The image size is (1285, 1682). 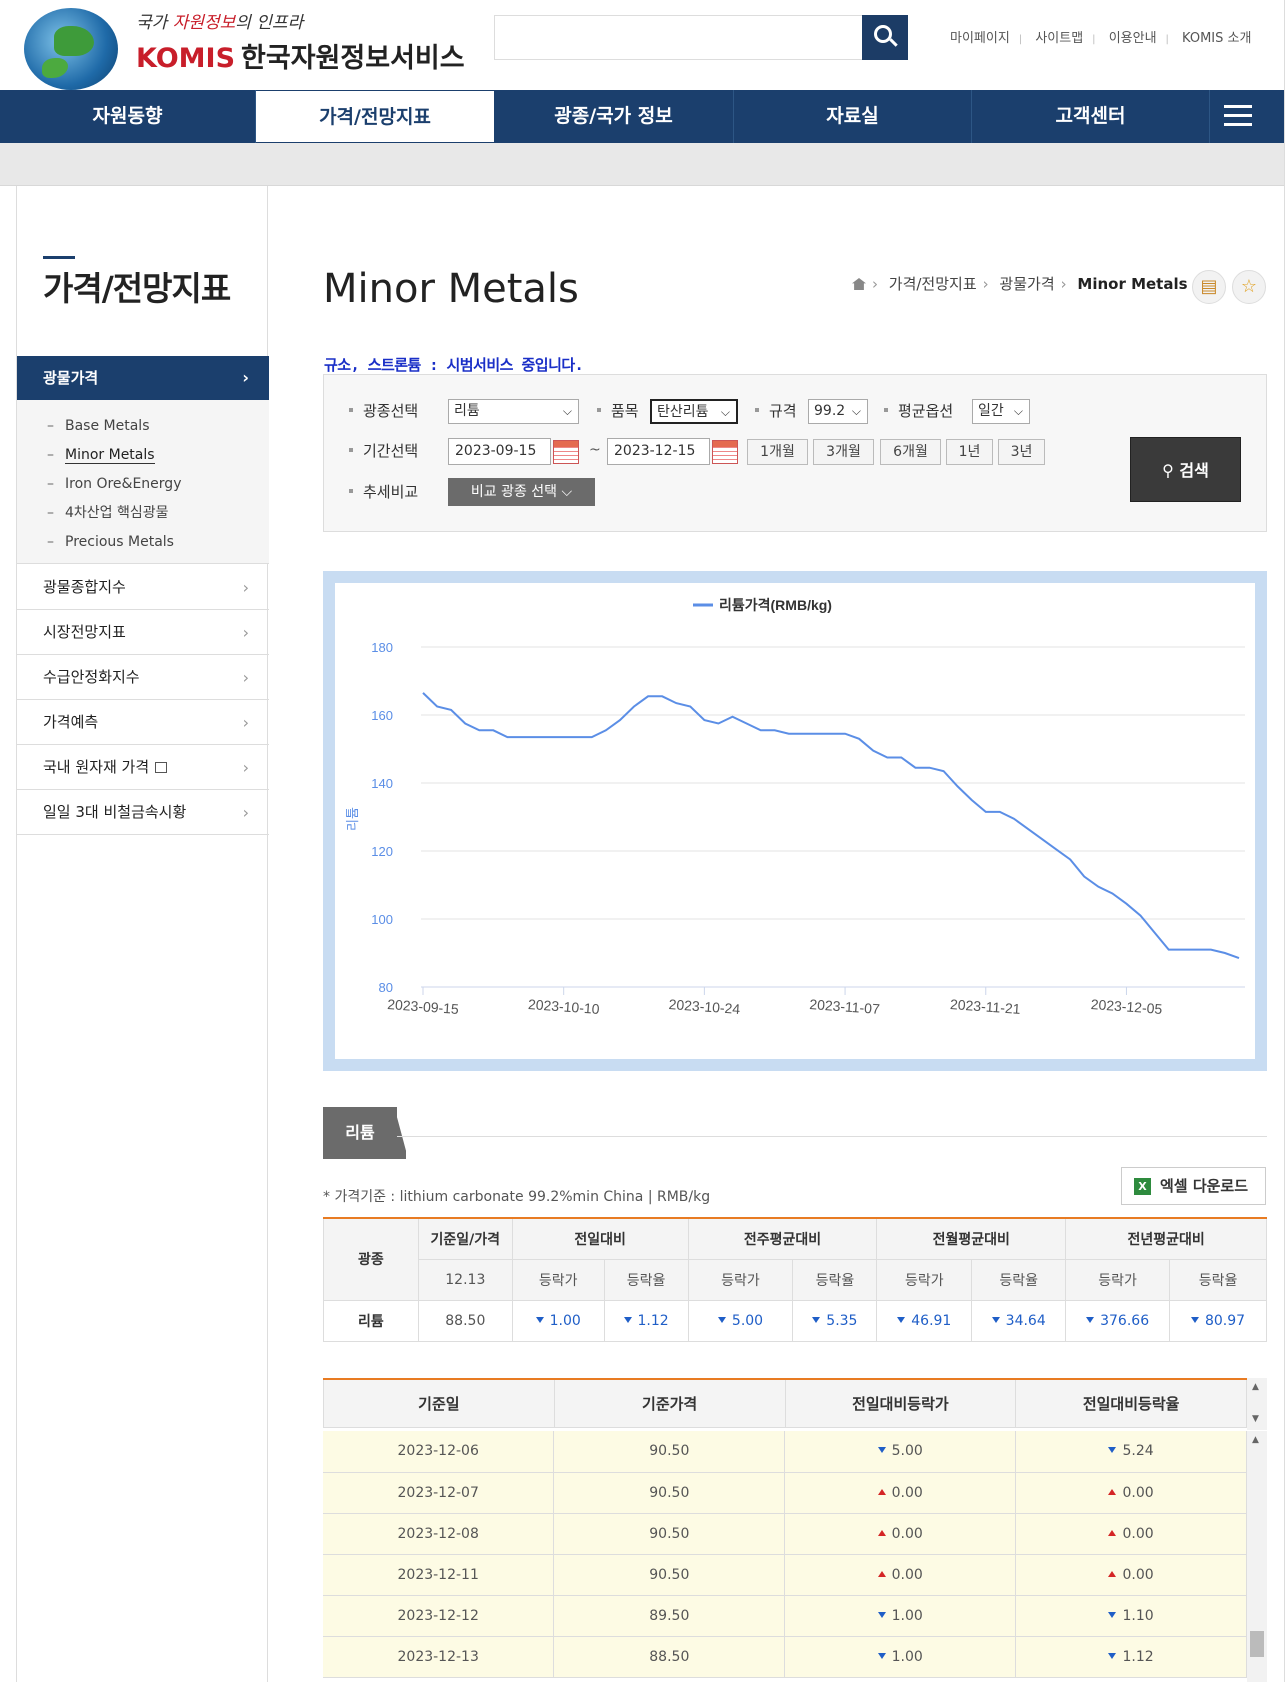 What do you see at coordinates (300, 55) in the screenshot?
I see `logo-name: KOMIS 한국자원정보서비스` at bounding box center [300, 55].